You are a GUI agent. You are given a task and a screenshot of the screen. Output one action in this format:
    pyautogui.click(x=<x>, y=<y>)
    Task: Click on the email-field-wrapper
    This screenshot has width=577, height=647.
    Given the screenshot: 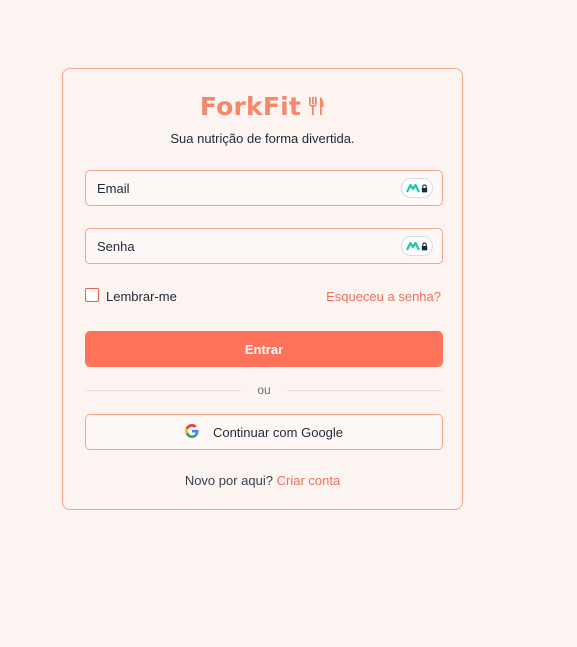 What is the action you would take?
    pyautogui.click(x=264, y=188)
    